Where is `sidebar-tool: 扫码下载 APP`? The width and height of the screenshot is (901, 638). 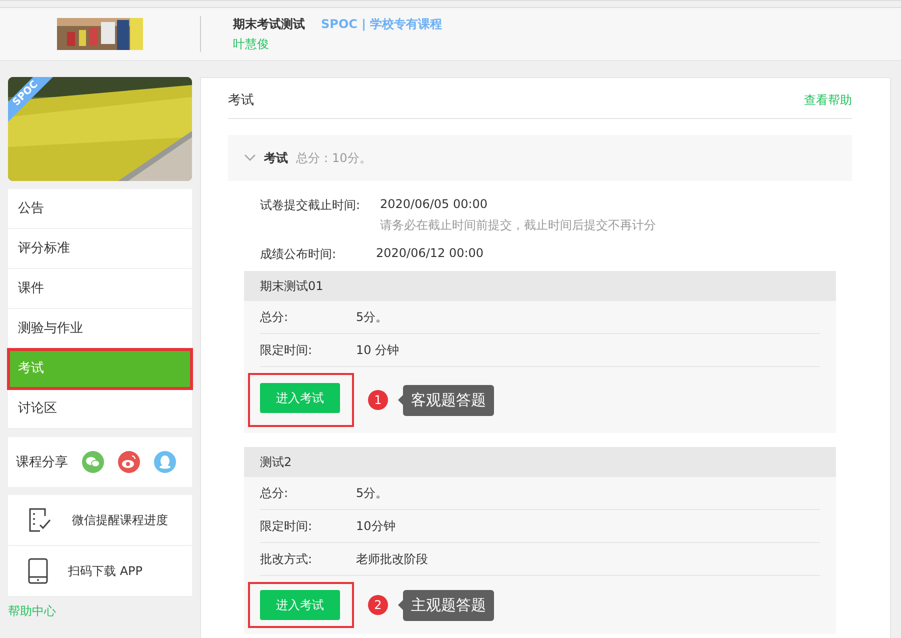 sidebar-tool: 扫码下载 APP is located at coordinates (100, 571).